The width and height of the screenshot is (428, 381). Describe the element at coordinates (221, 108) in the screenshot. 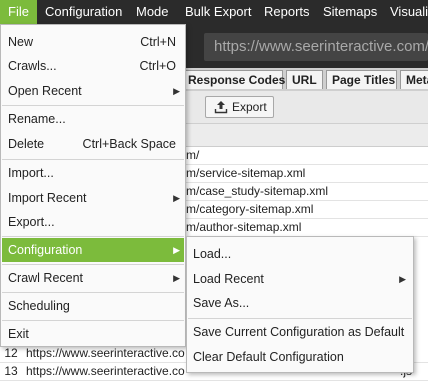

I see `export-icon` at that location.